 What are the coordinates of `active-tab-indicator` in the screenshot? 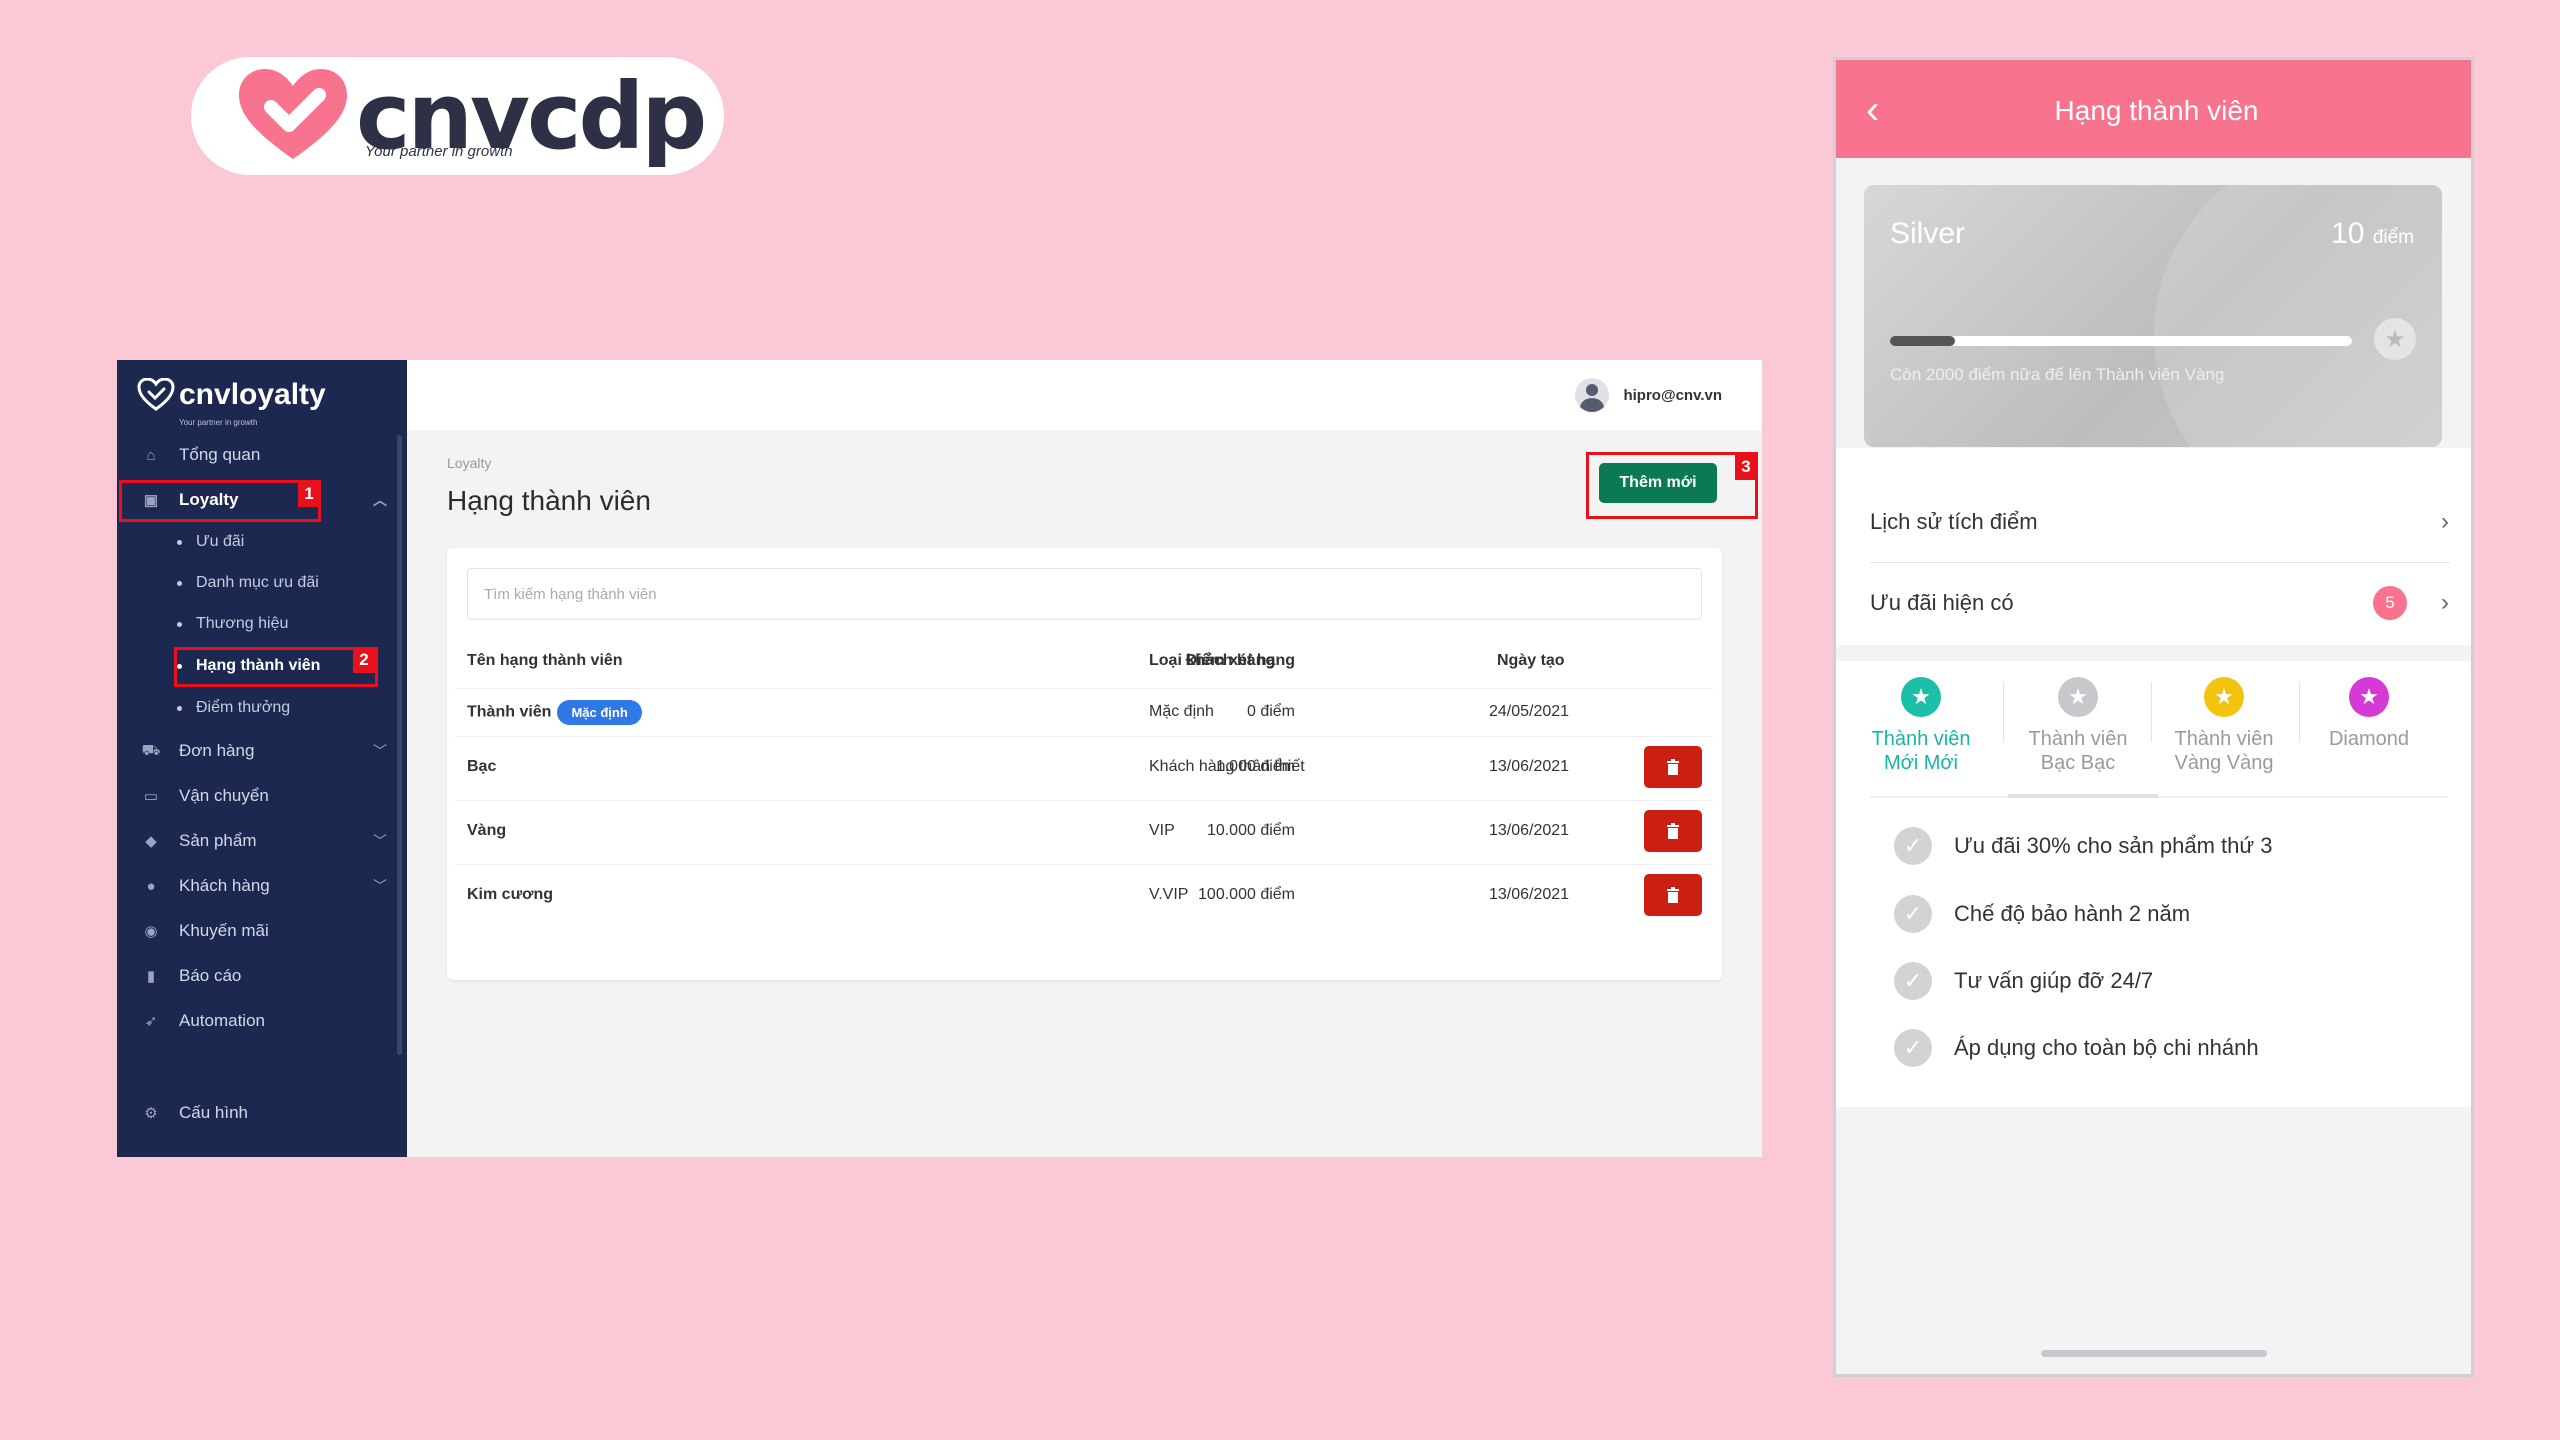 It's located at (2083, 796).